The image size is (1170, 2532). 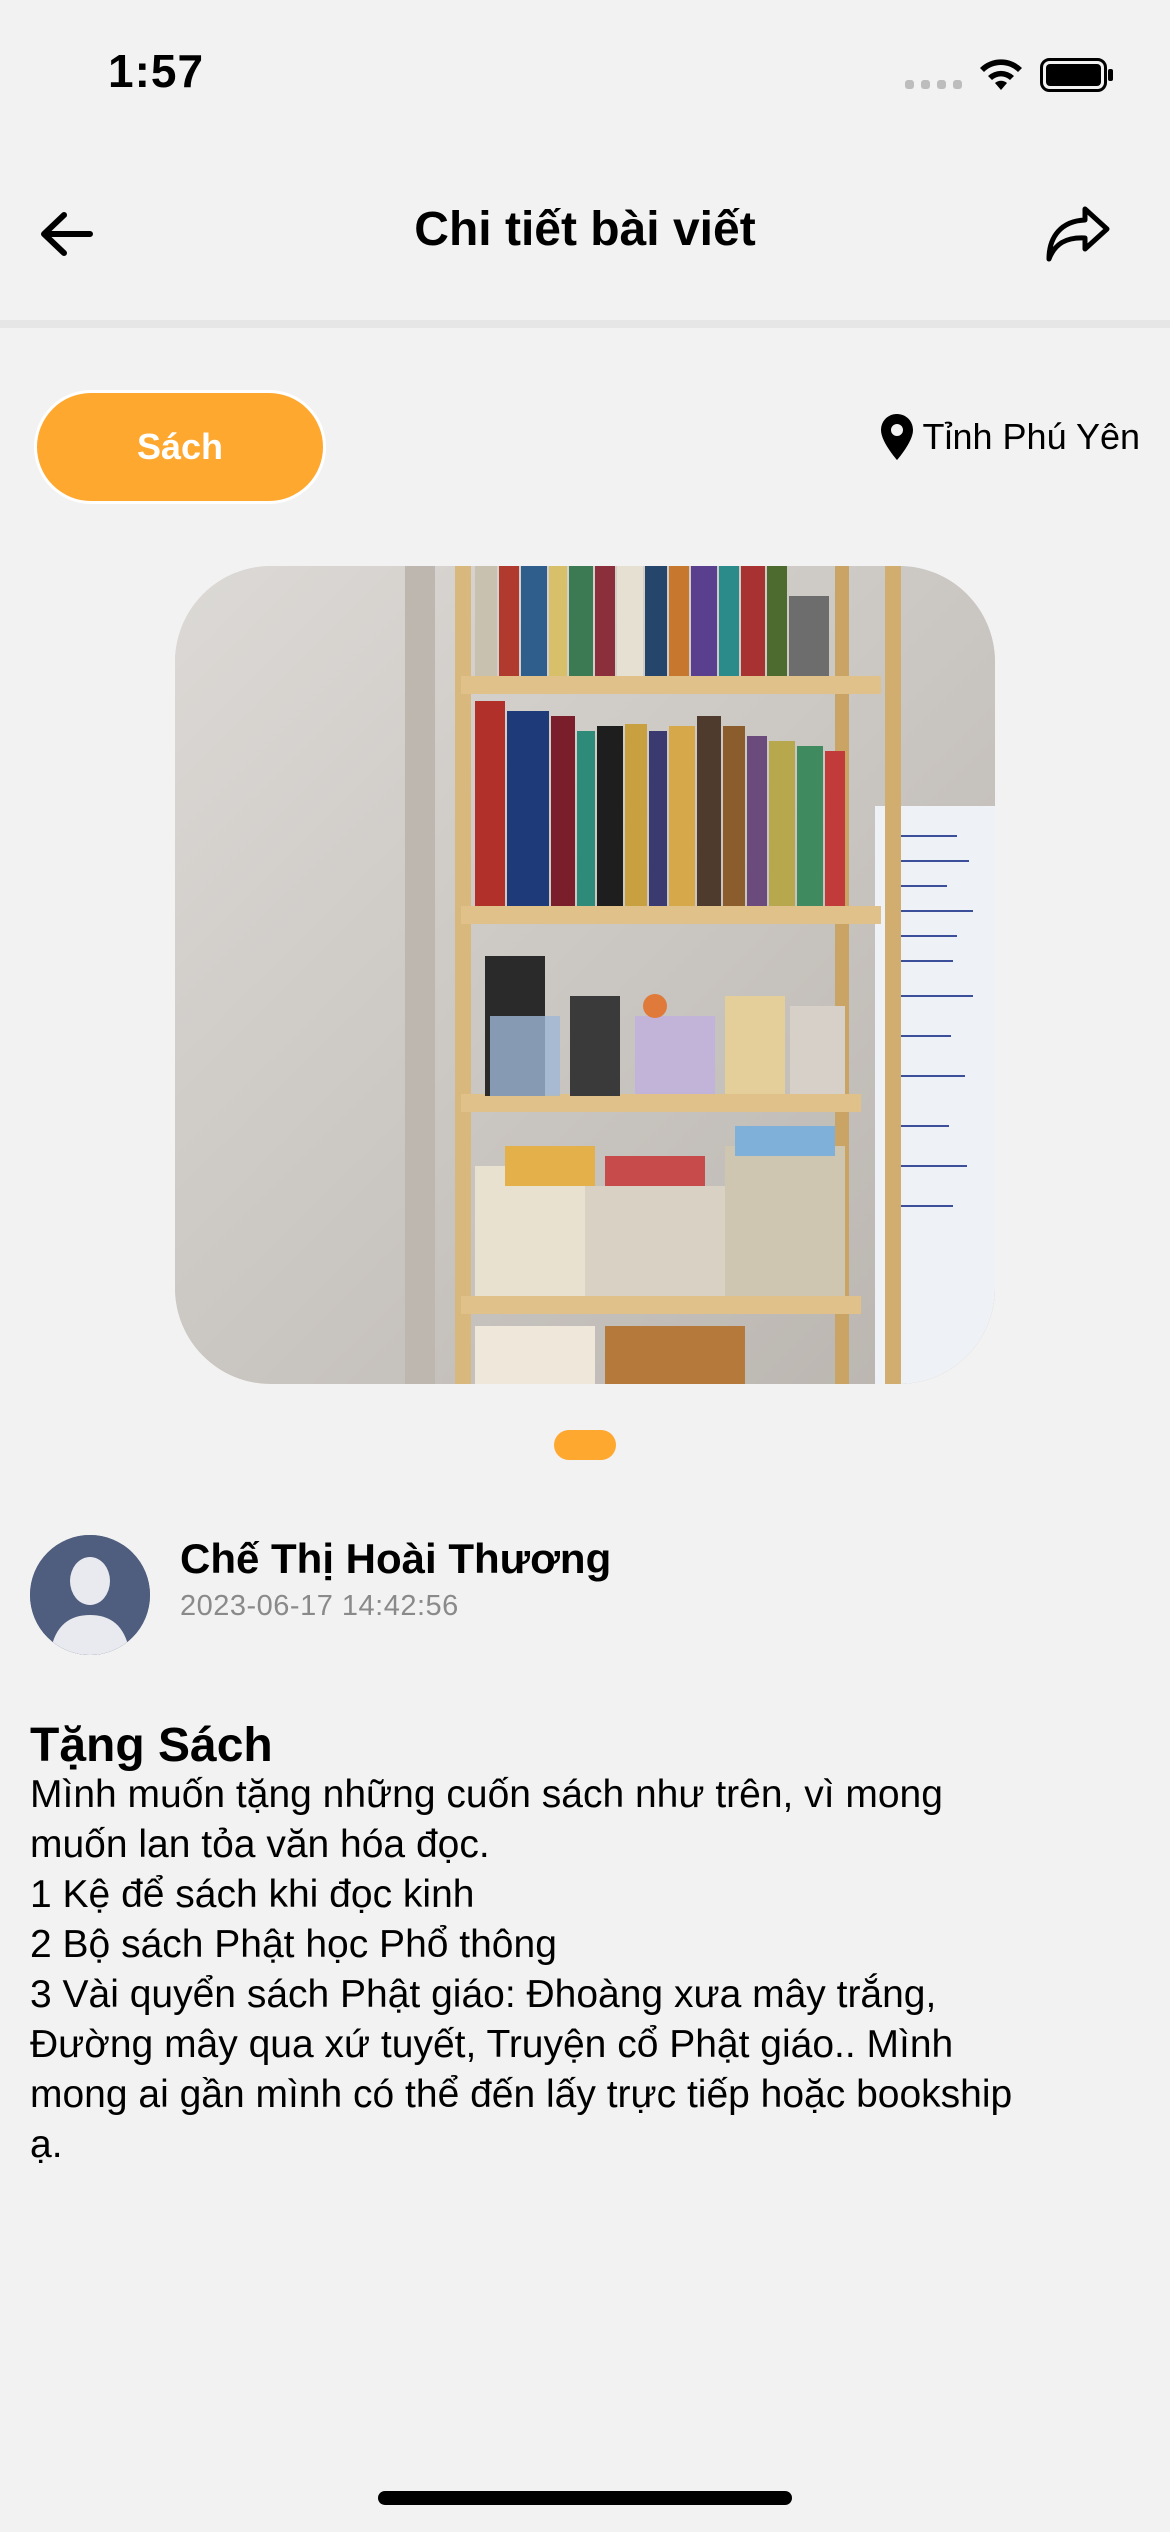 I want to click on post-body-line: ạ., so click(x=46, y=2144).